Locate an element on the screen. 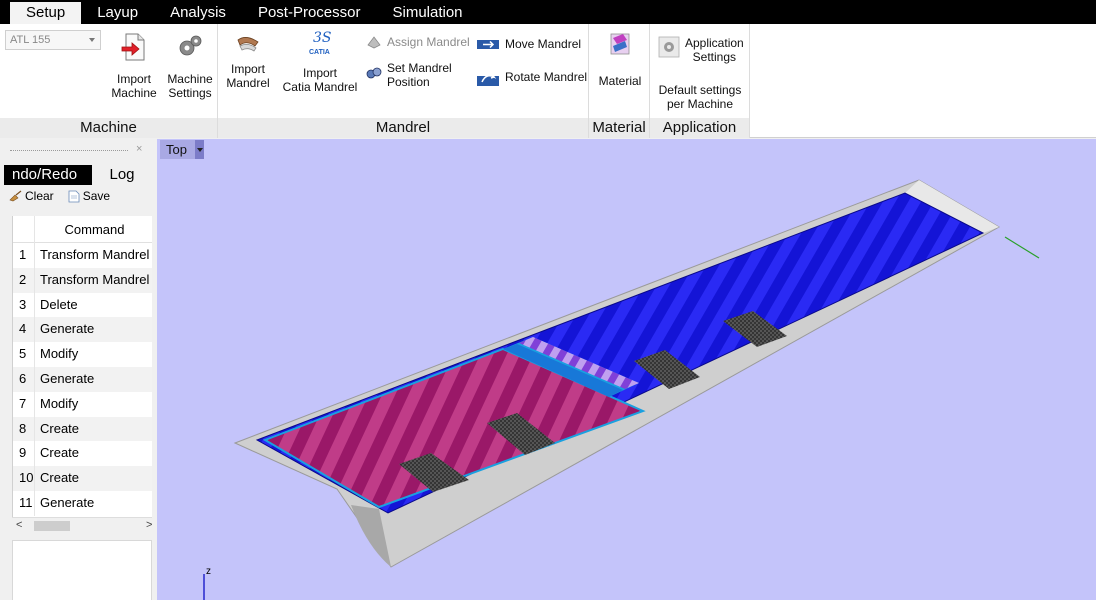 The image size is (1096, 600). table-row: 11 Generate is located at coordinates (82, 503).